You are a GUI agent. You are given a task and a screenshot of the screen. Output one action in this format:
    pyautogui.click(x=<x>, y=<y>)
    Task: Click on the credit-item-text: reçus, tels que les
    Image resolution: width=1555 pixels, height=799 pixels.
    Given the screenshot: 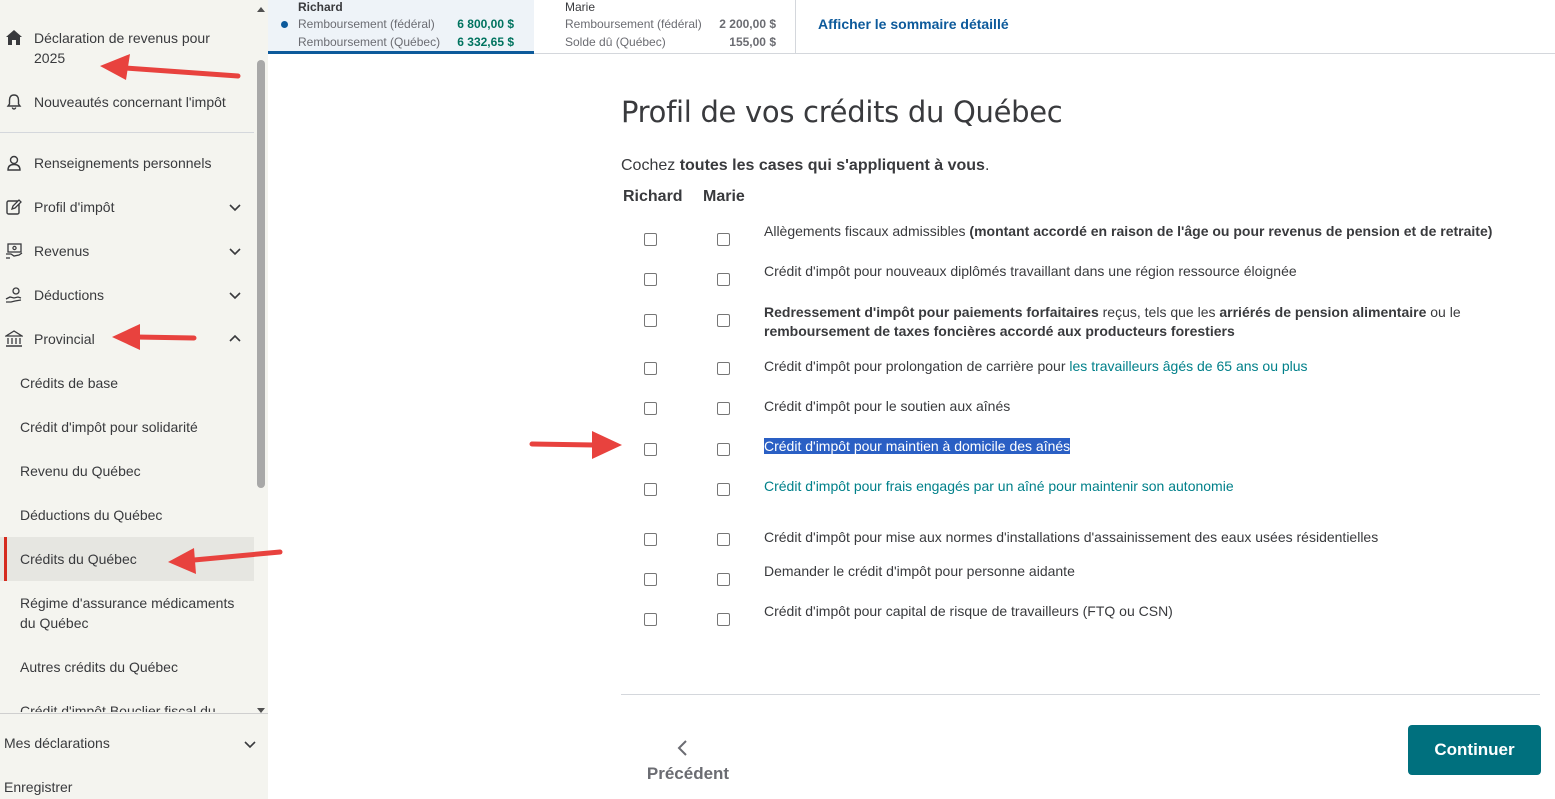 What is the action you would take?
    pyautogui.click(x=1159, y=312)
    